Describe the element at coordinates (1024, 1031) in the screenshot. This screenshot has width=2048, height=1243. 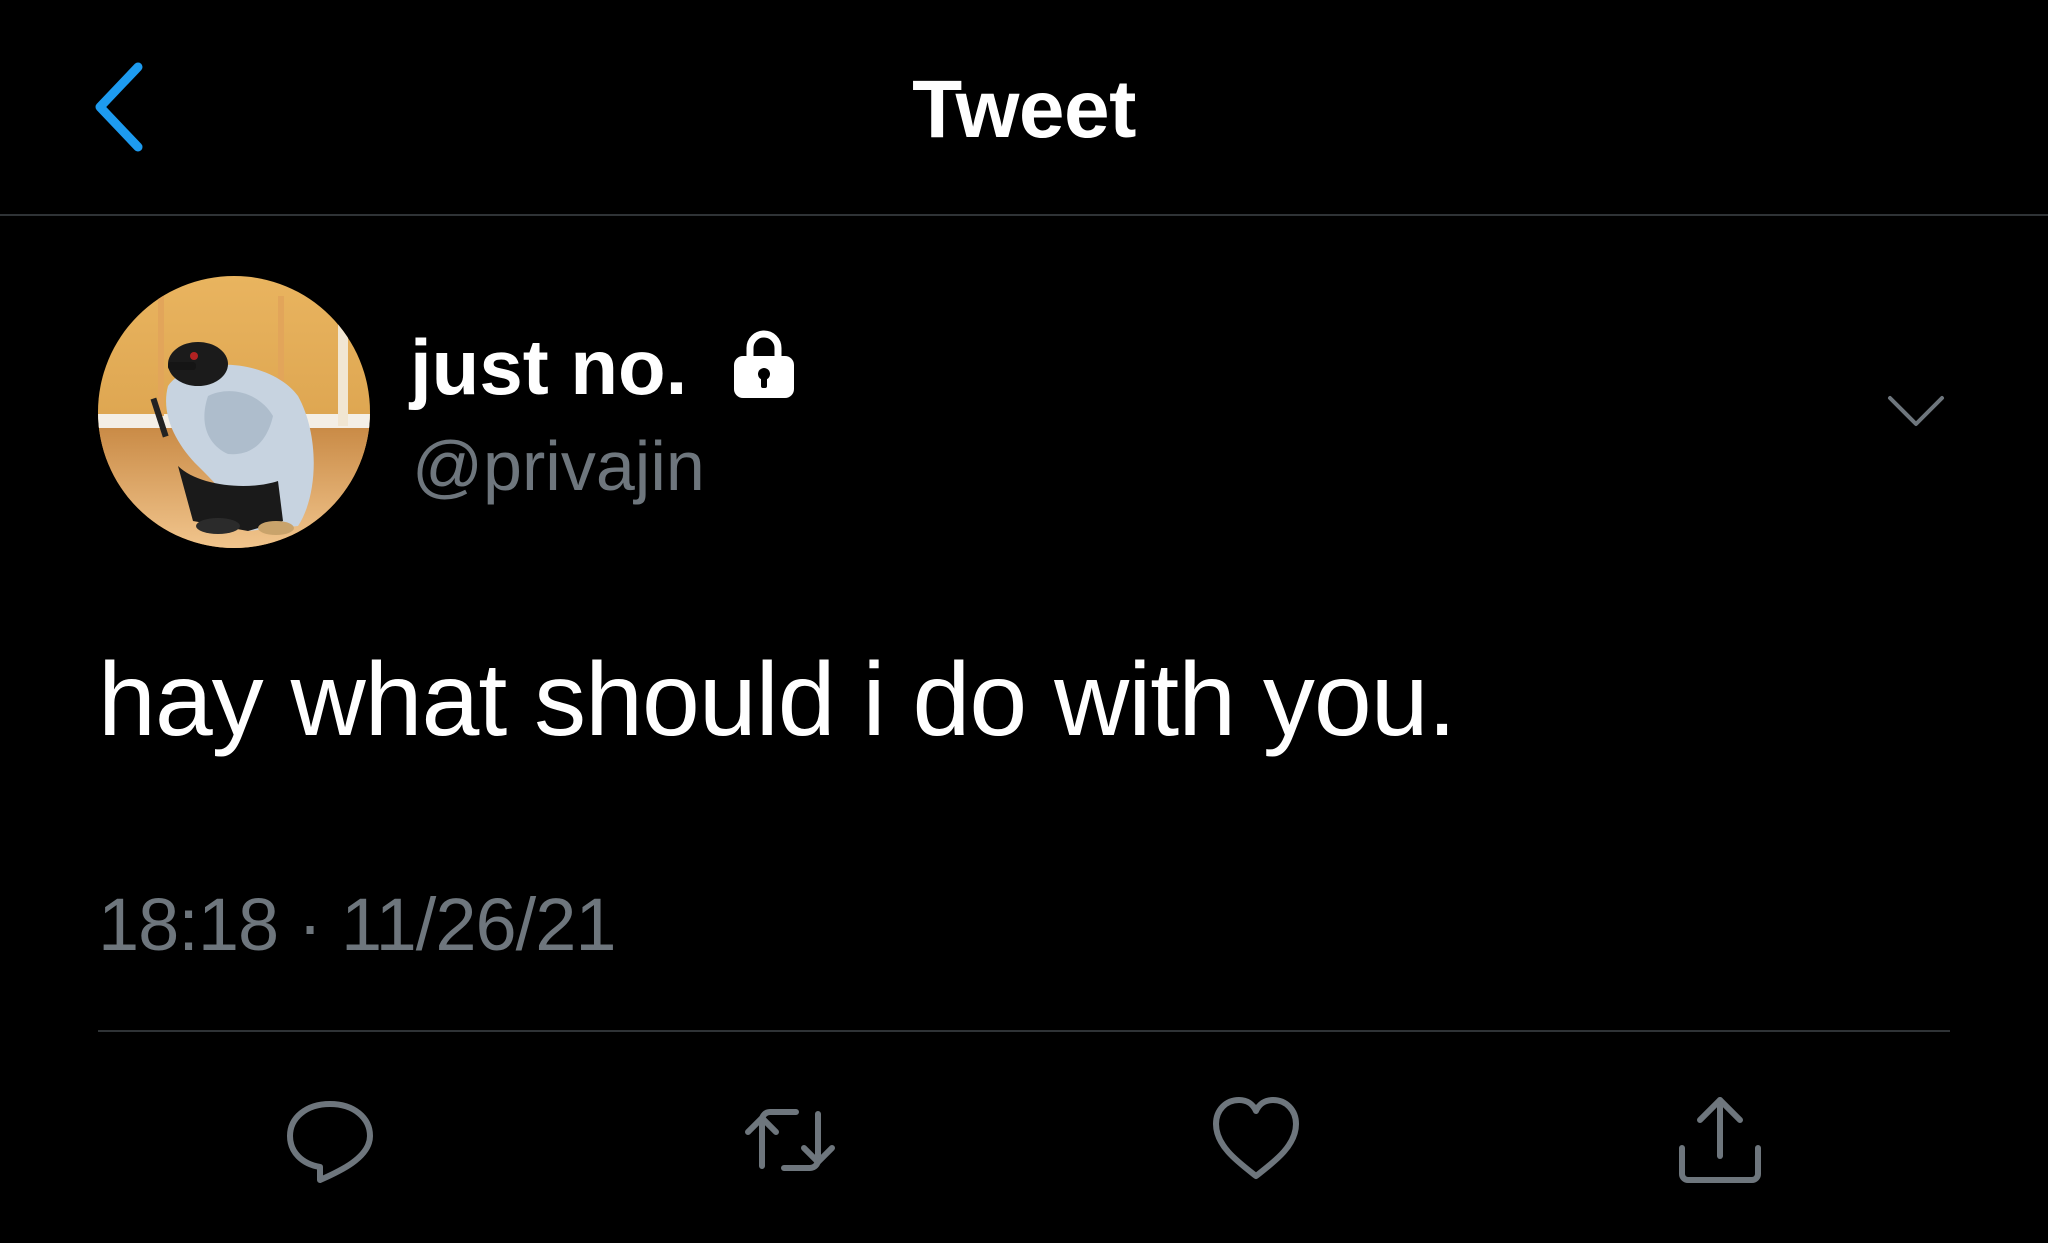
I see `divider` at that location.